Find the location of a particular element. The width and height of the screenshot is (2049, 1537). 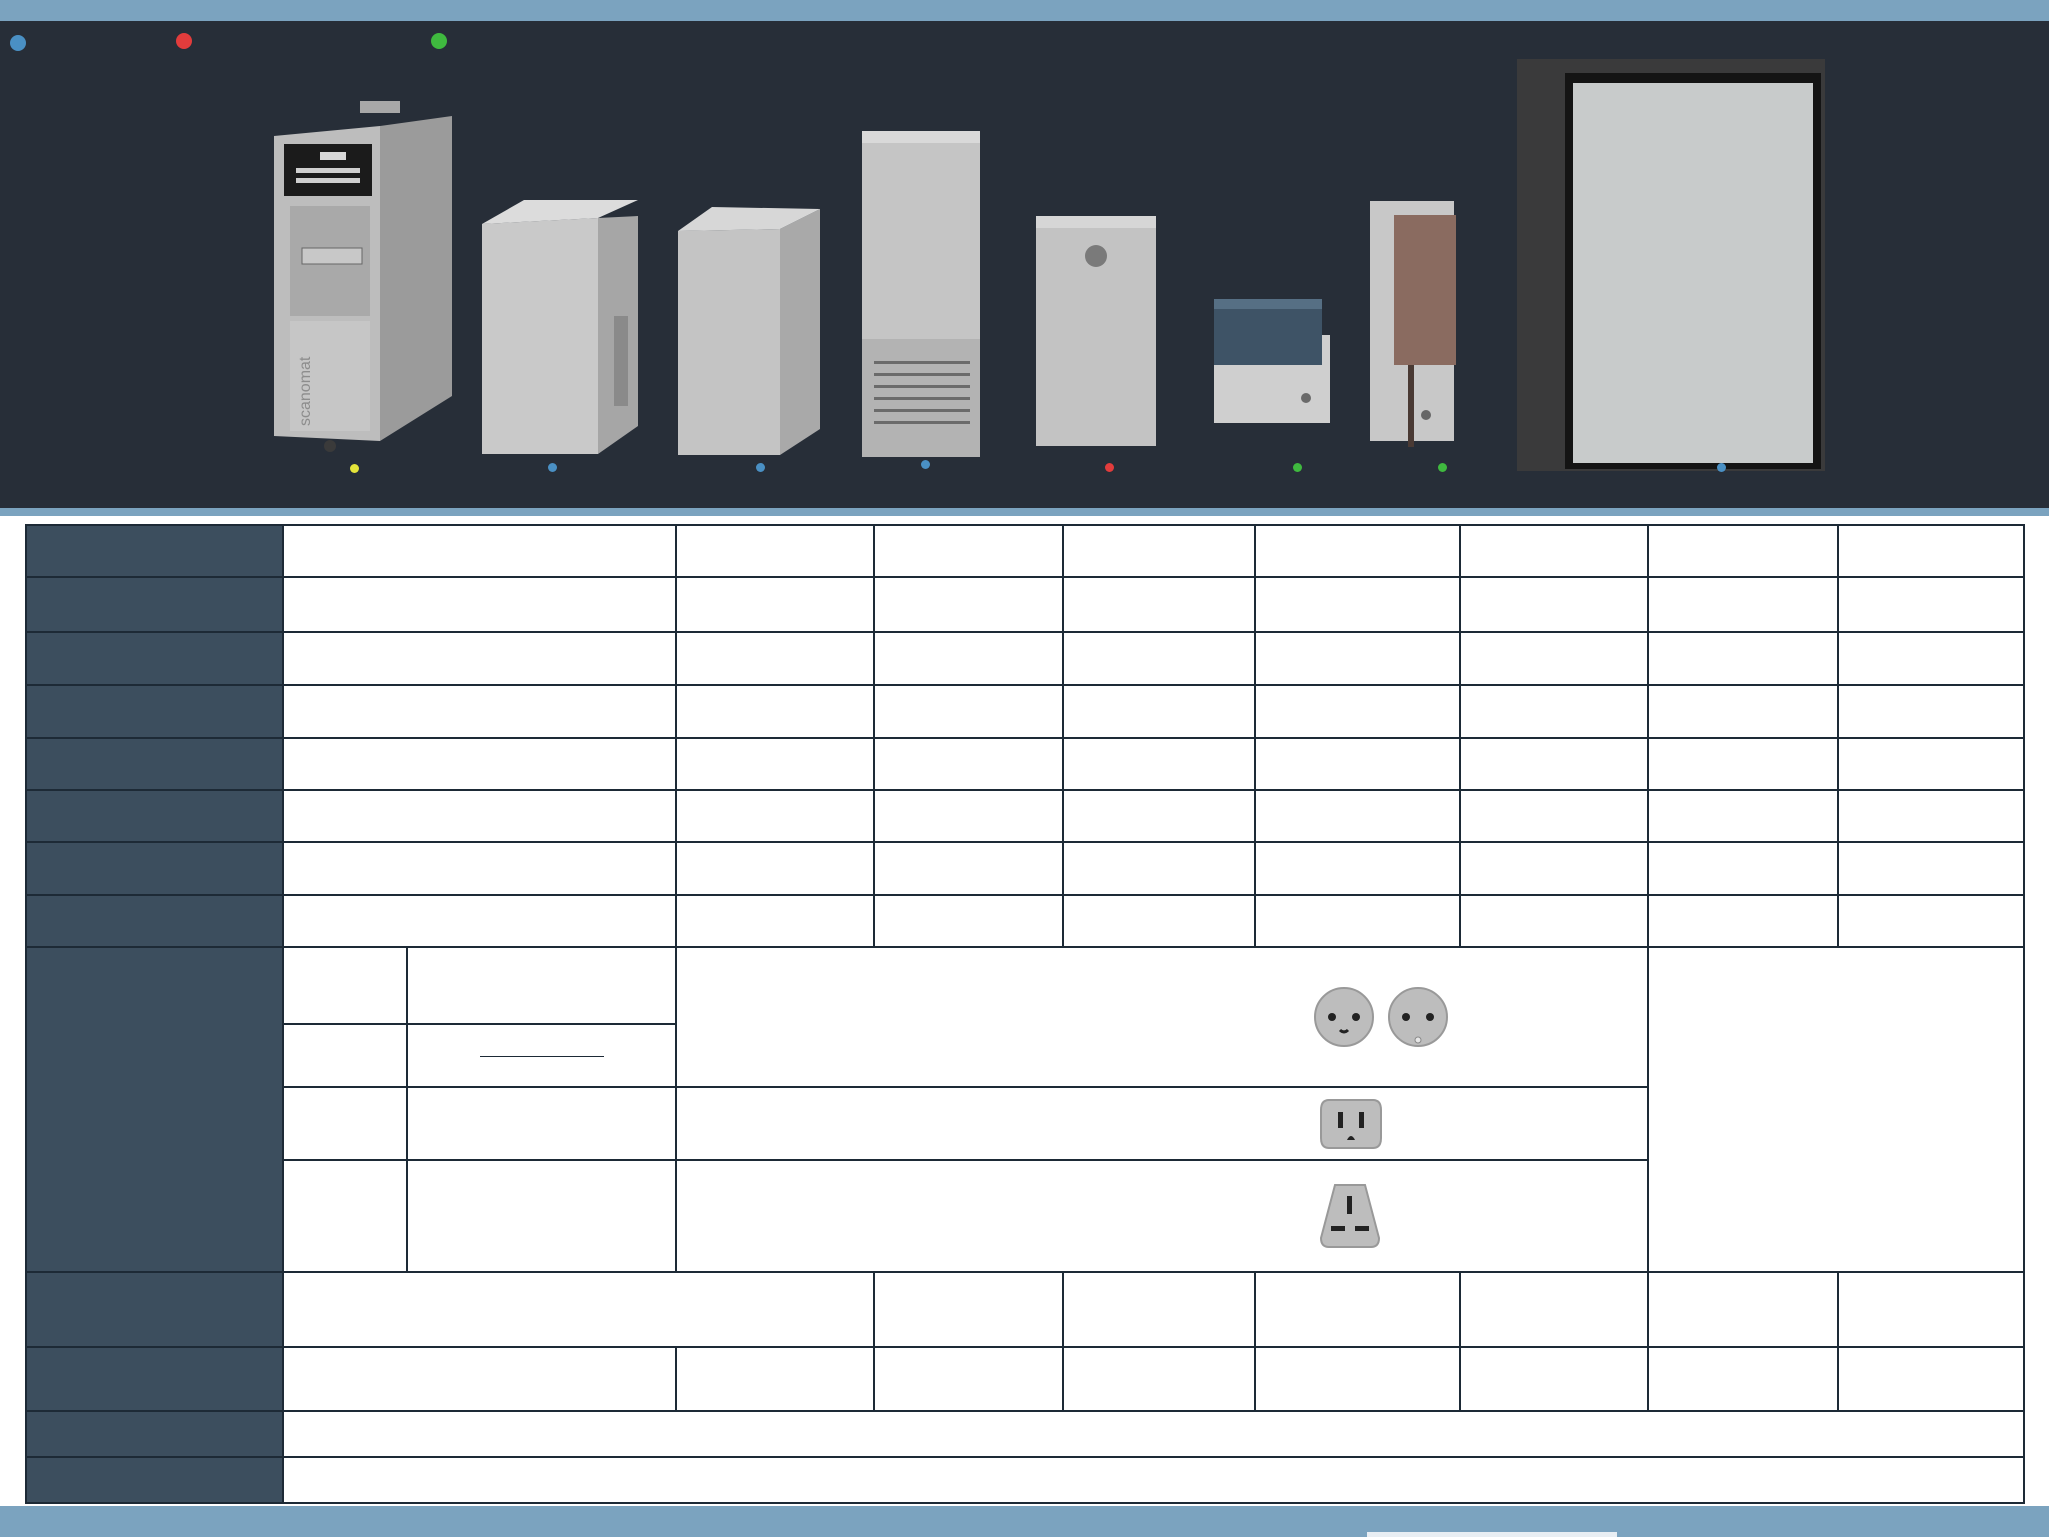

underlined-value is located at coordinates (541, 1056).